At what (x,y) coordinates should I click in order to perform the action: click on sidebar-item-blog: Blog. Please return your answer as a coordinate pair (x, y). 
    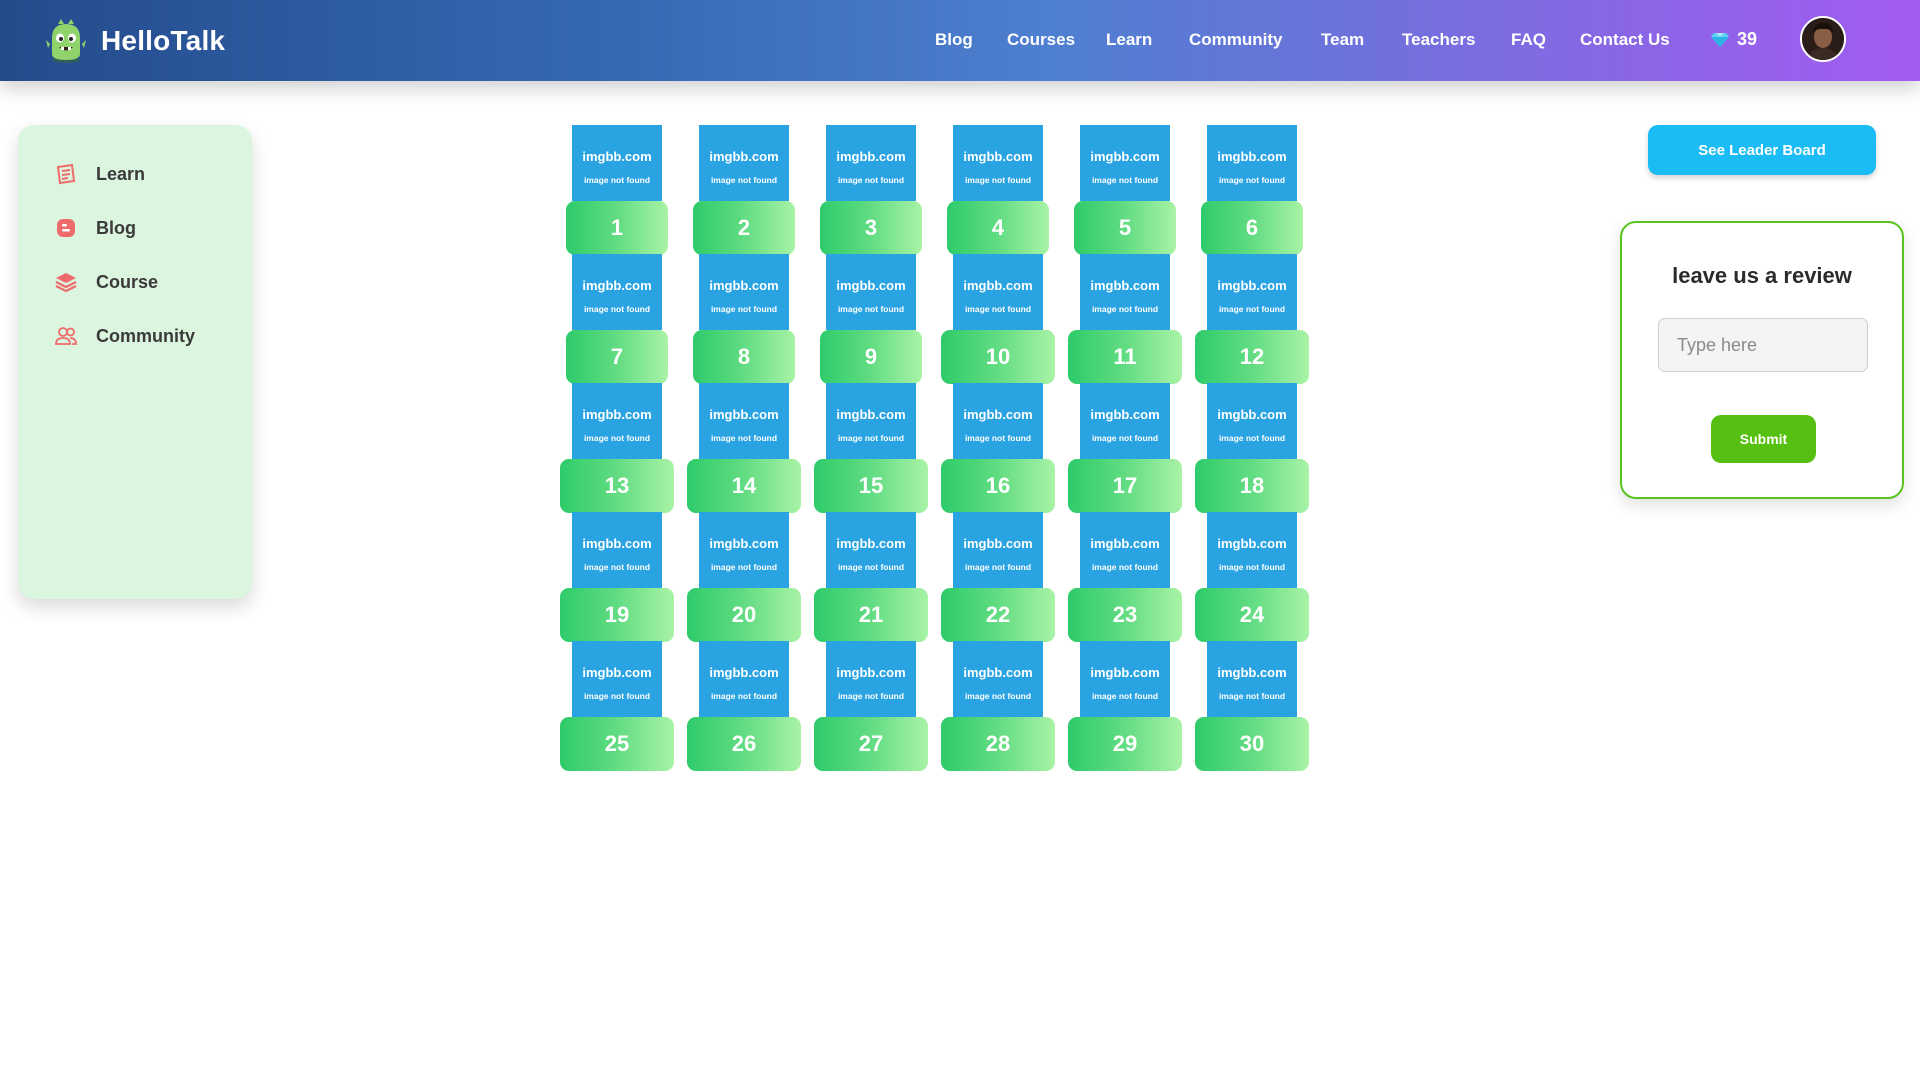
    Looking at the image, I should click on (95, 228).